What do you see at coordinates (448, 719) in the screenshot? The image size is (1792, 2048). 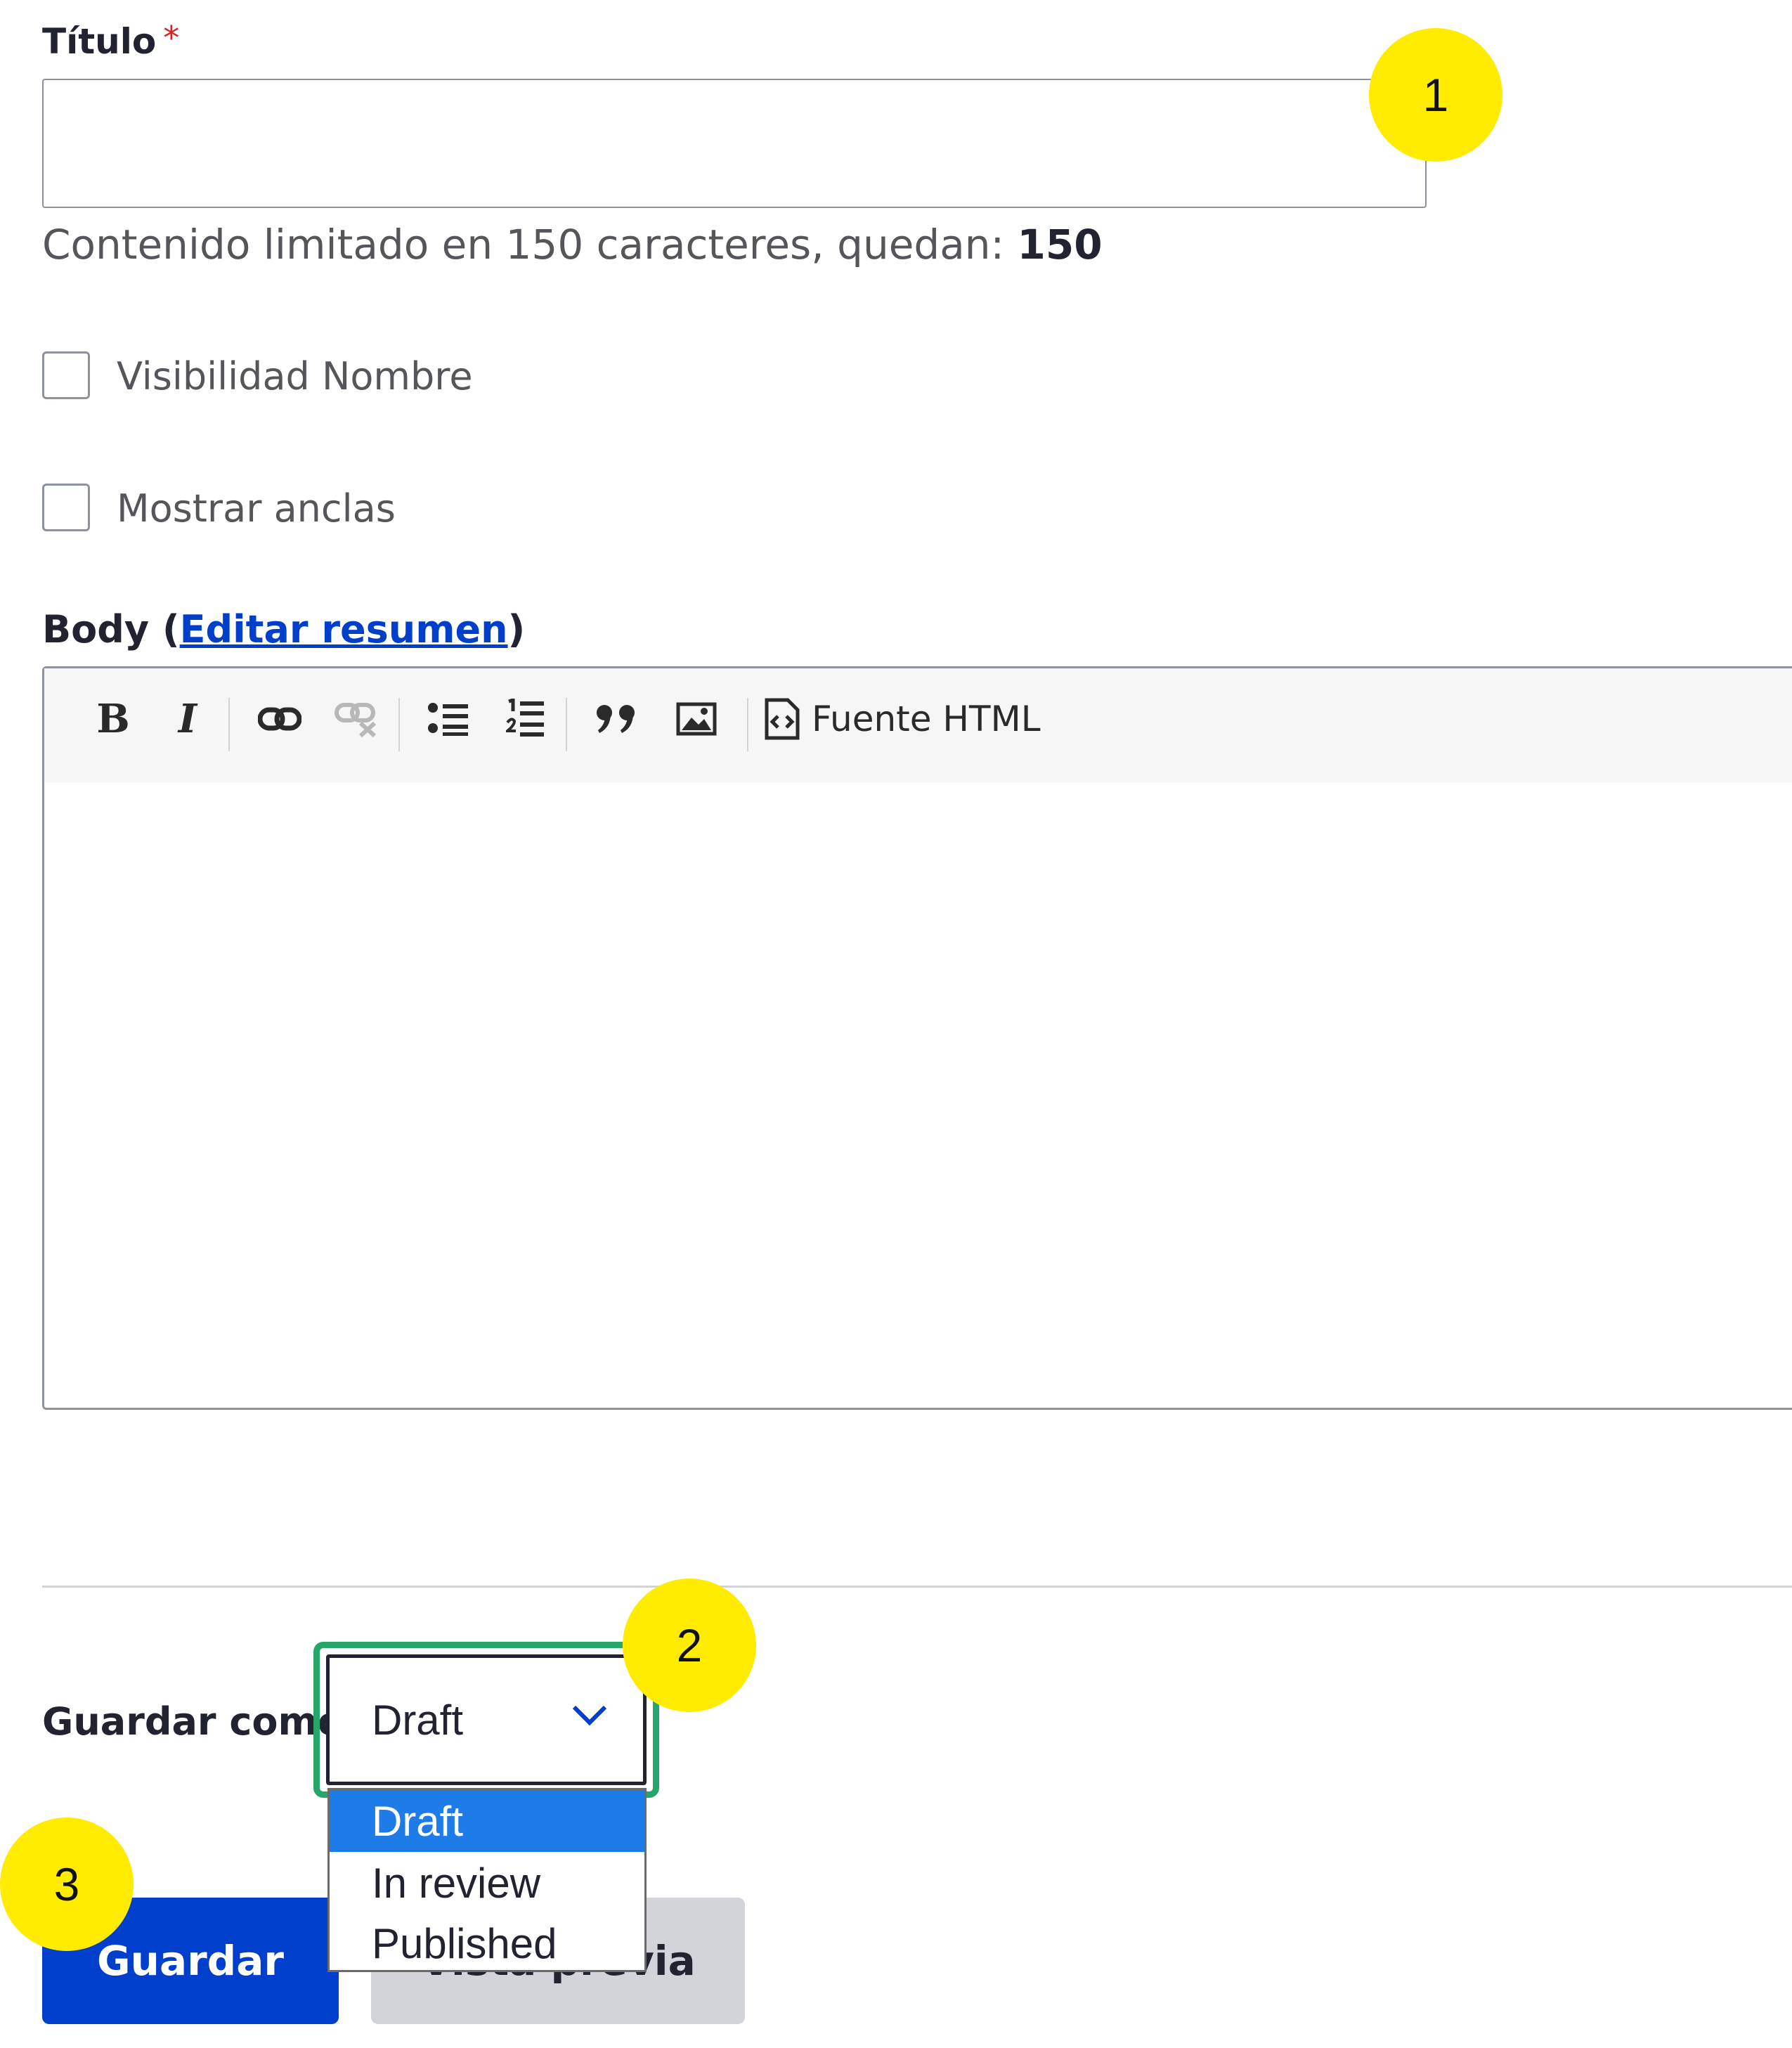 I see `bulleted-list-icon` at bounding box center [448, 719].